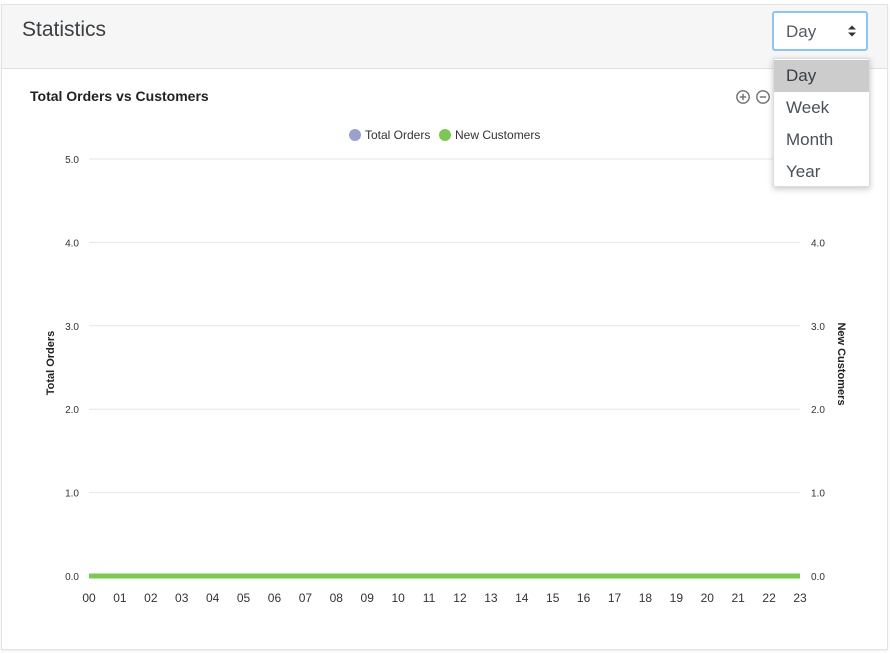 The height and width of the screenshot is (654, 890). What do you see at coordinates (72, 369) in the screenshot?
I see `left-axis-ticks: 0.0 1.0 2.0 3.0 4.0 5.0` at bounding box center [72, 369].